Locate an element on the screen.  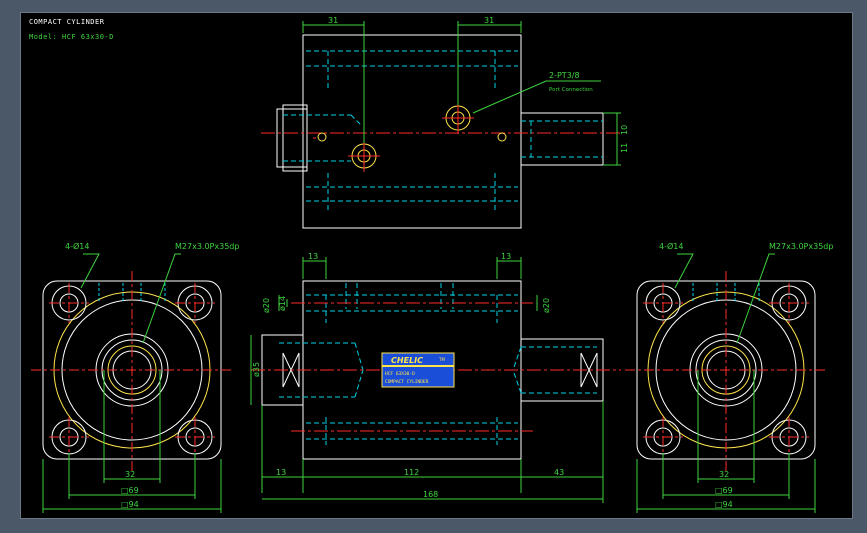
front-dim-13-left: 13 is located at coordinates (313, 256).